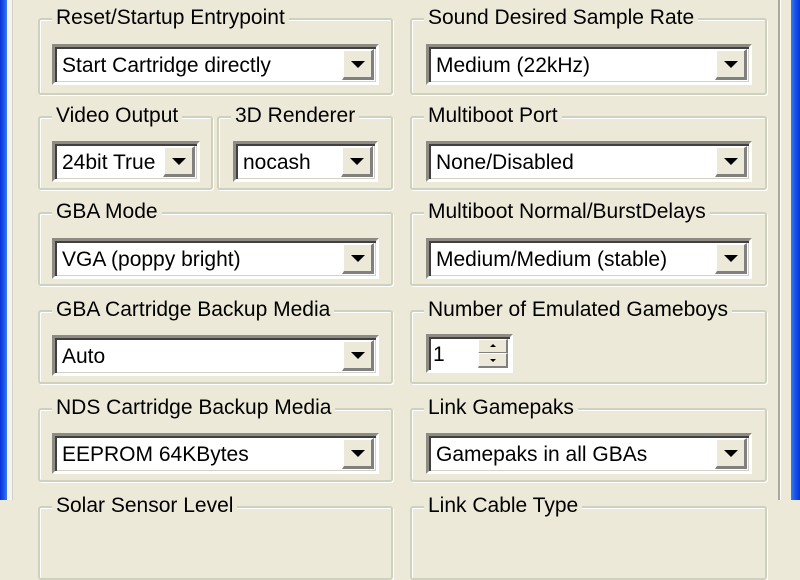  I want to click on number-of-gameboys-spinner: 1, so click(469, 353).